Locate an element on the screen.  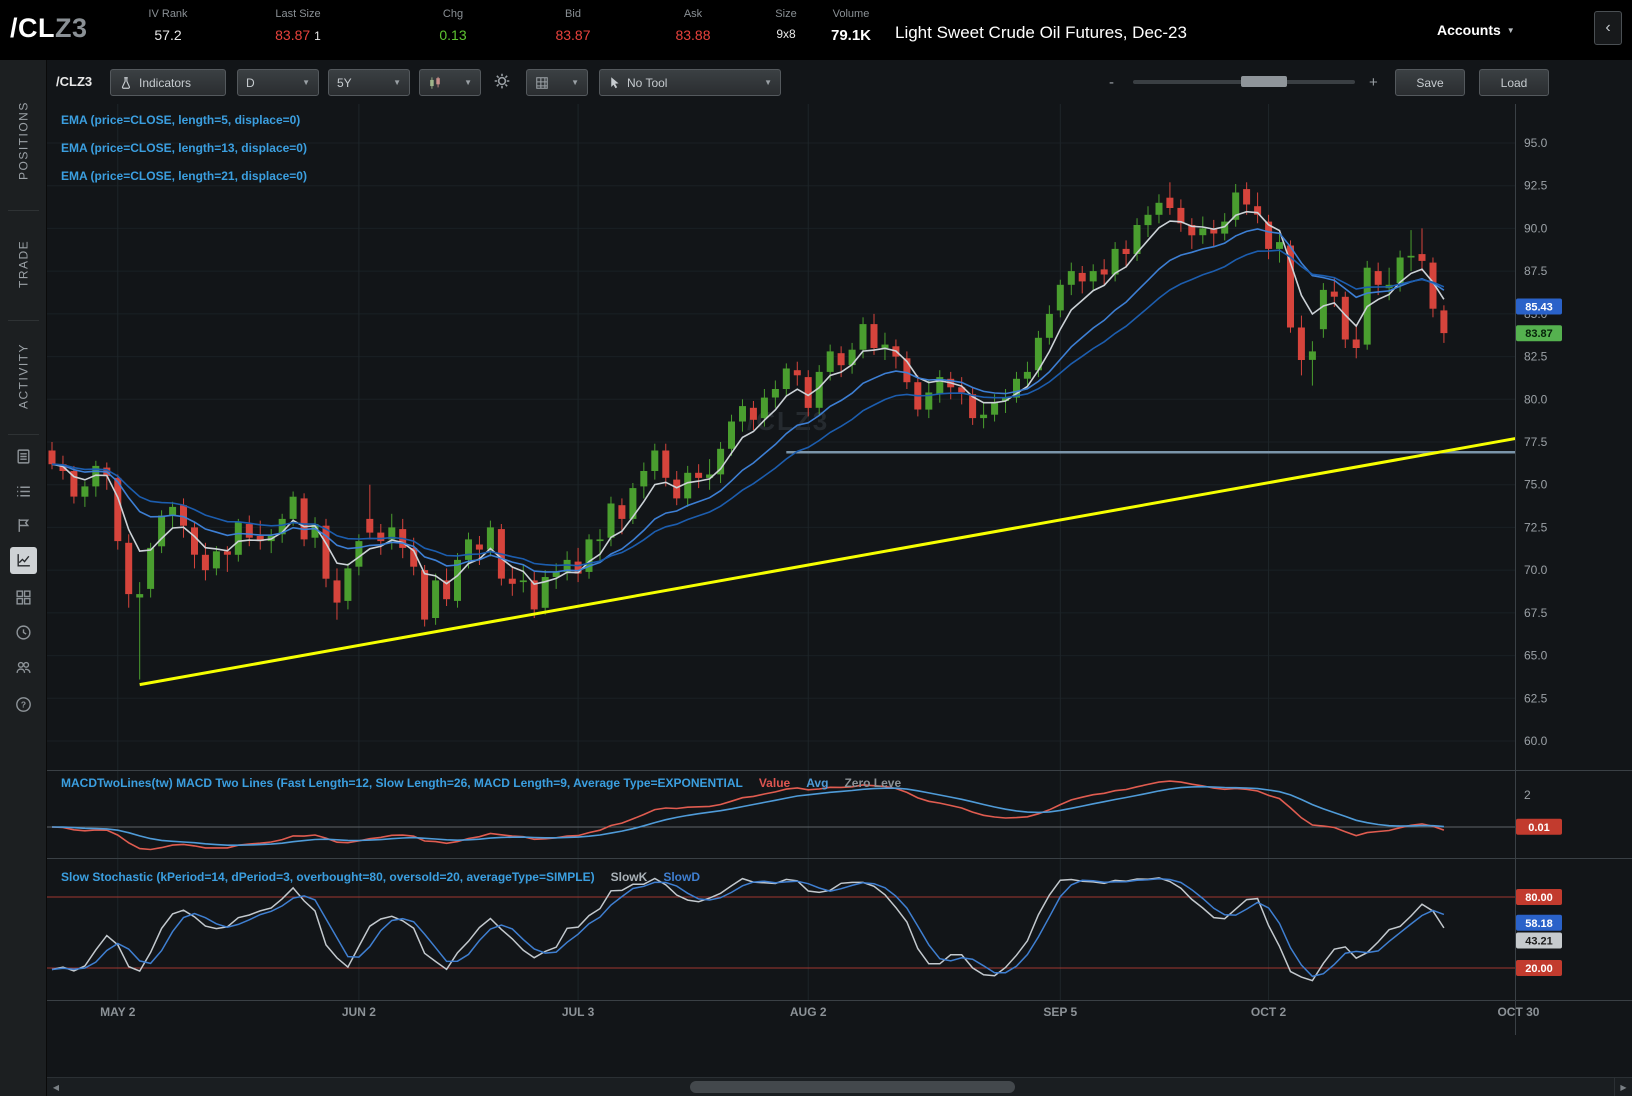
history-clock-icon is located at coordinates (23, 632).